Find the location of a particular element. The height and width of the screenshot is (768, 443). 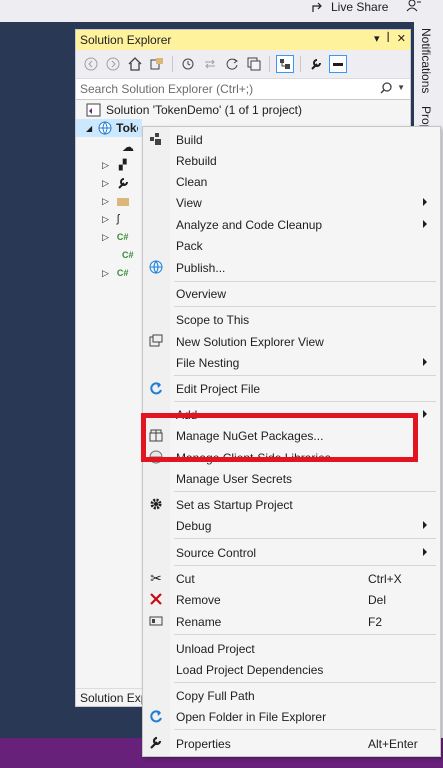

folder-icon is located at coordinates (122, 202).